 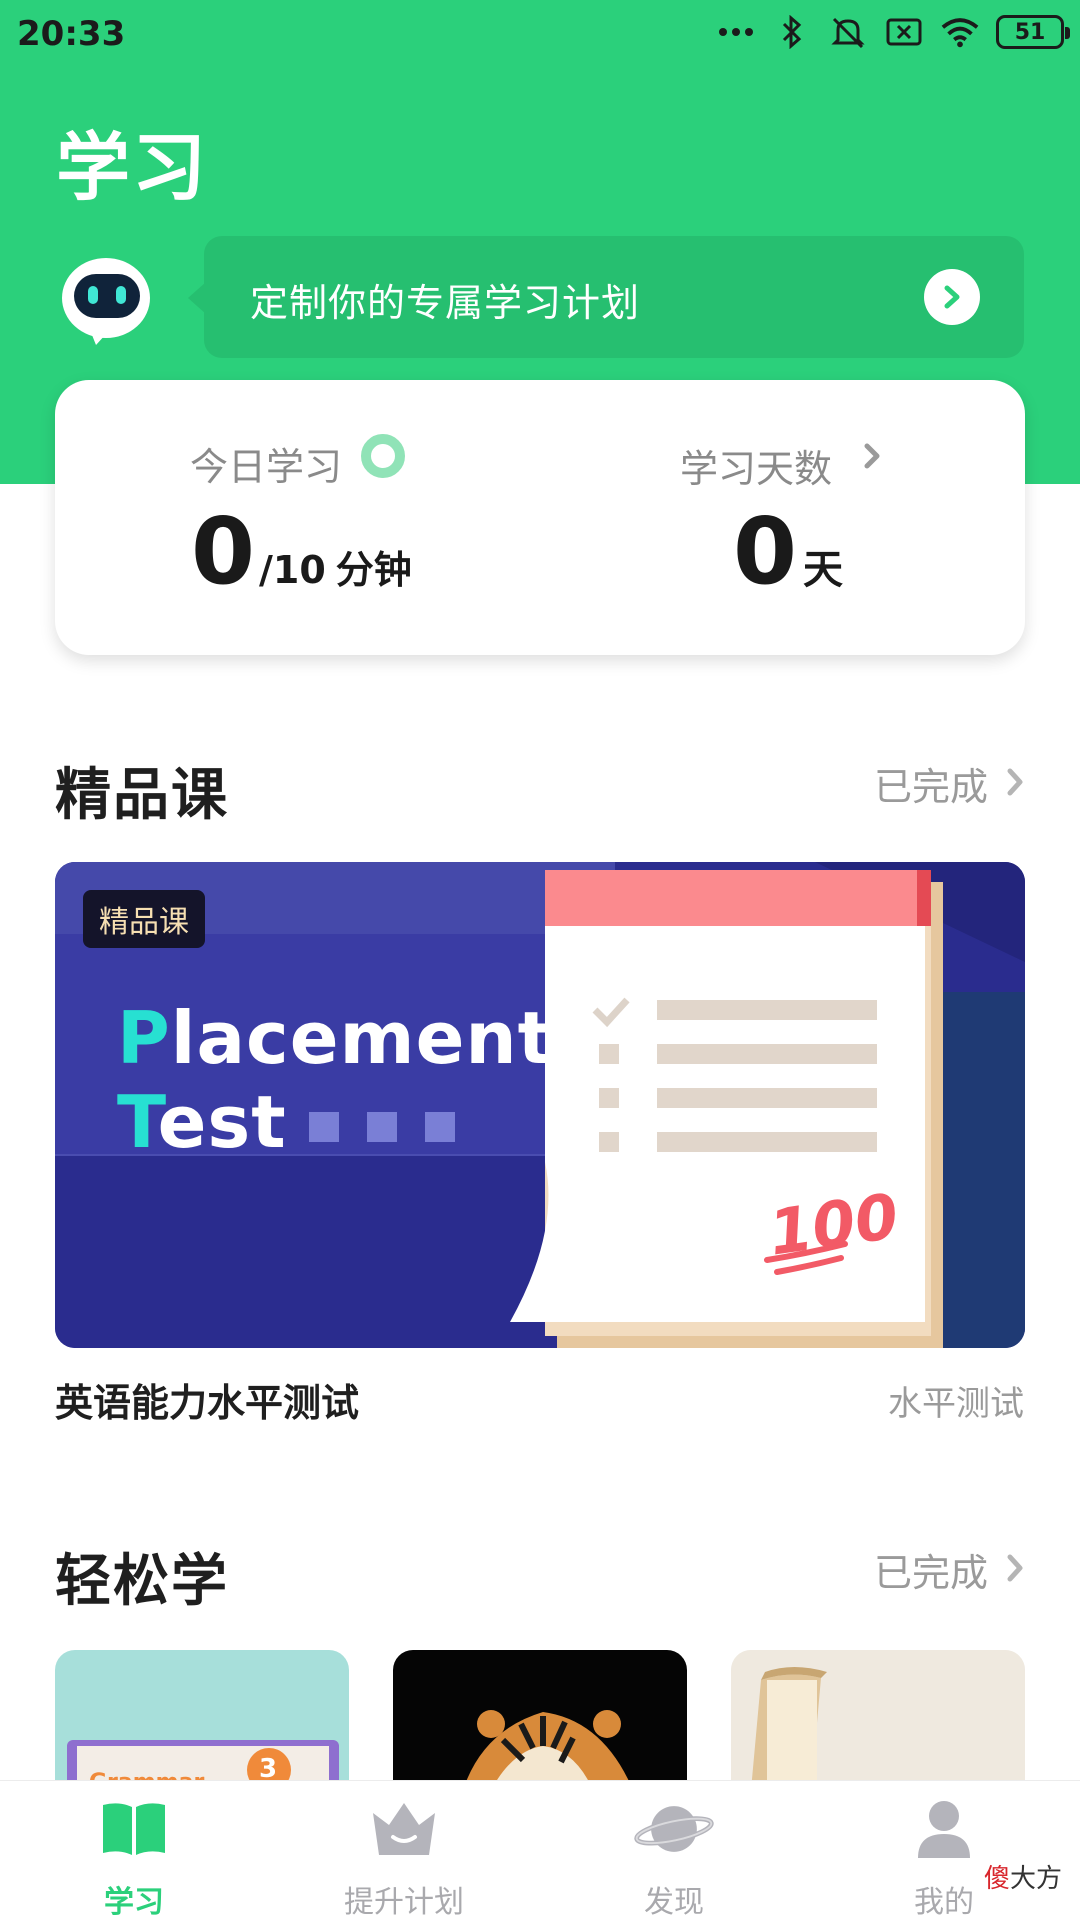 I want to click on book-icon, so click(x=134, y=1829).